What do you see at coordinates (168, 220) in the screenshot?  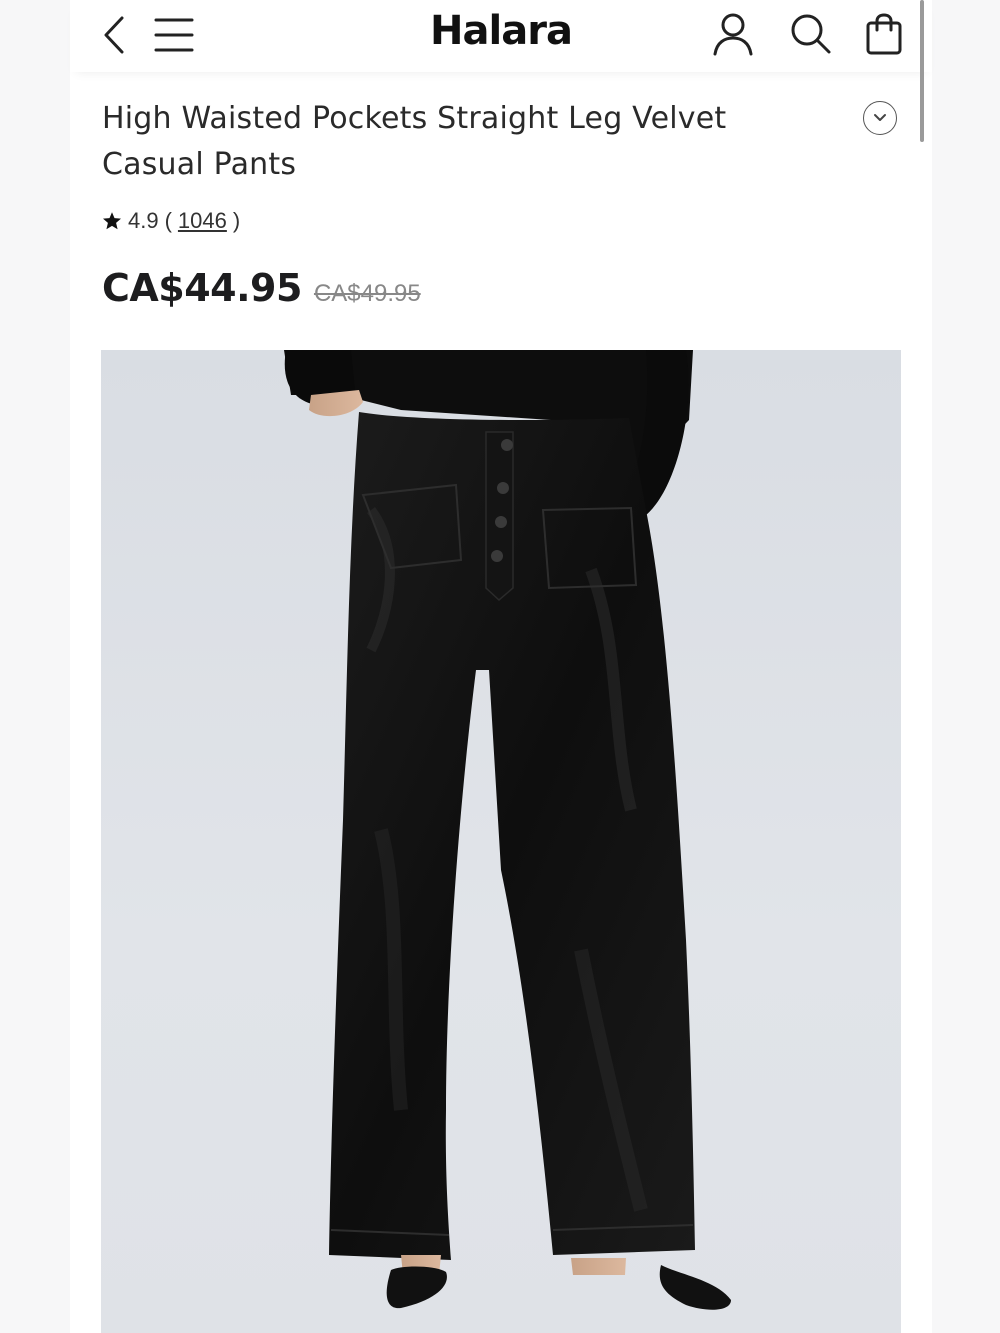 I see `review-open-paren: (` at bounding box center [168, 220].